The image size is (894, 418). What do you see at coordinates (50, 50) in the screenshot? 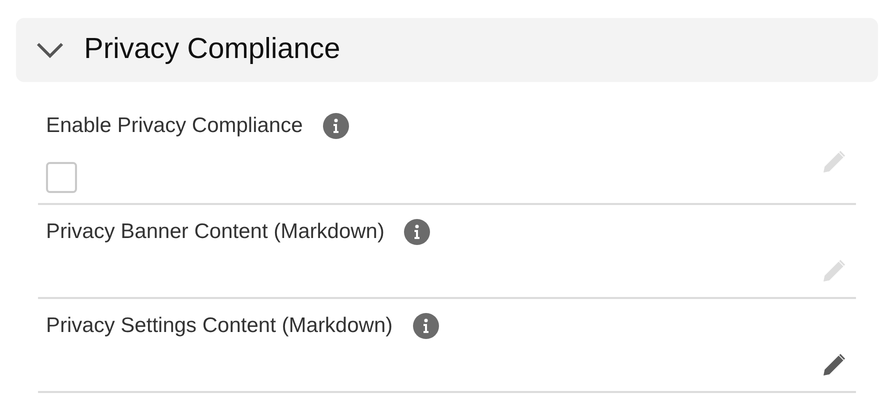
I see `chevron-icon` at bounding box center [50, 50].